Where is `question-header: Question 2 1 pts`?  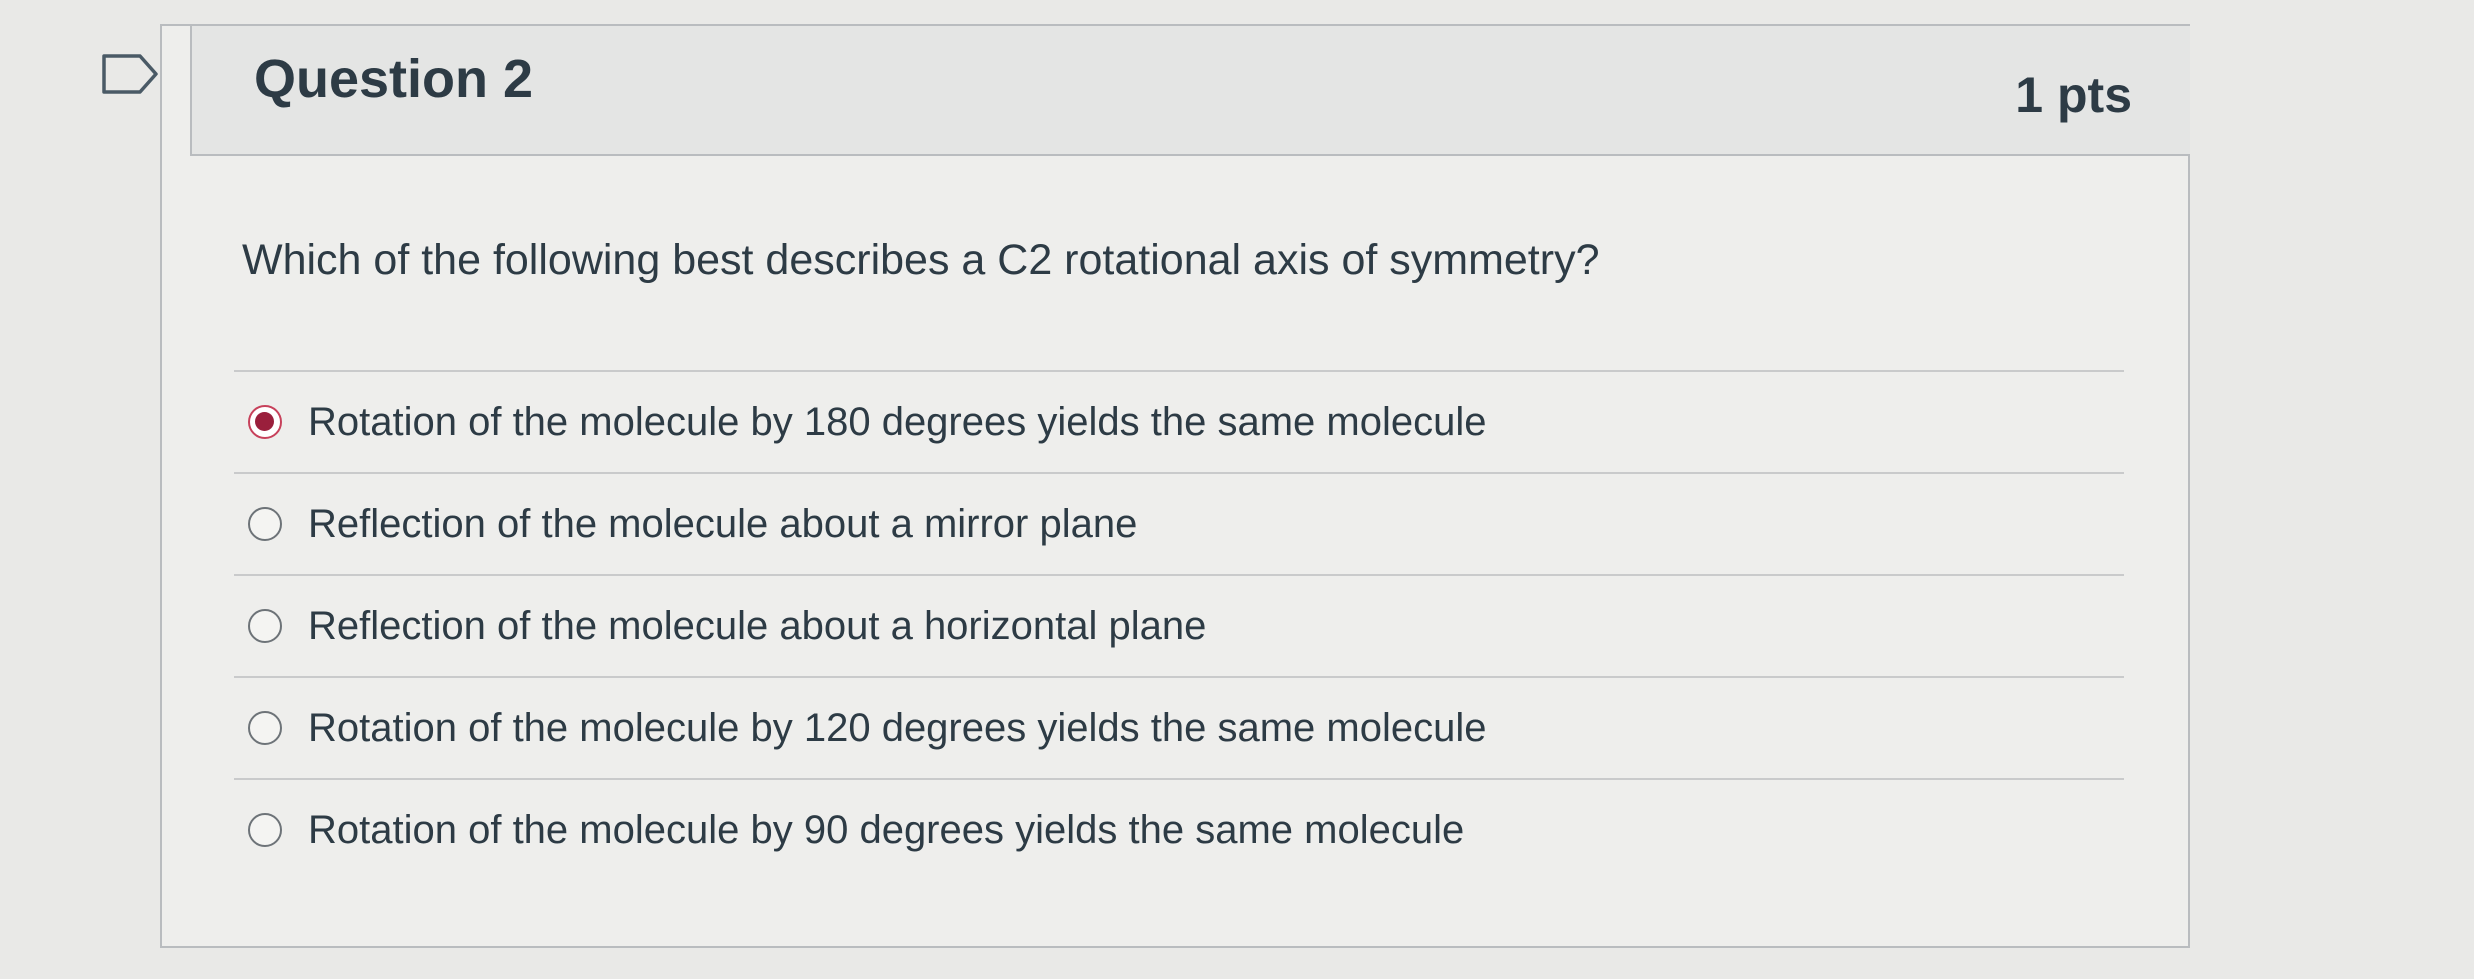 question-header: Question 2 1 pts is located at coordinates (1190, 91).